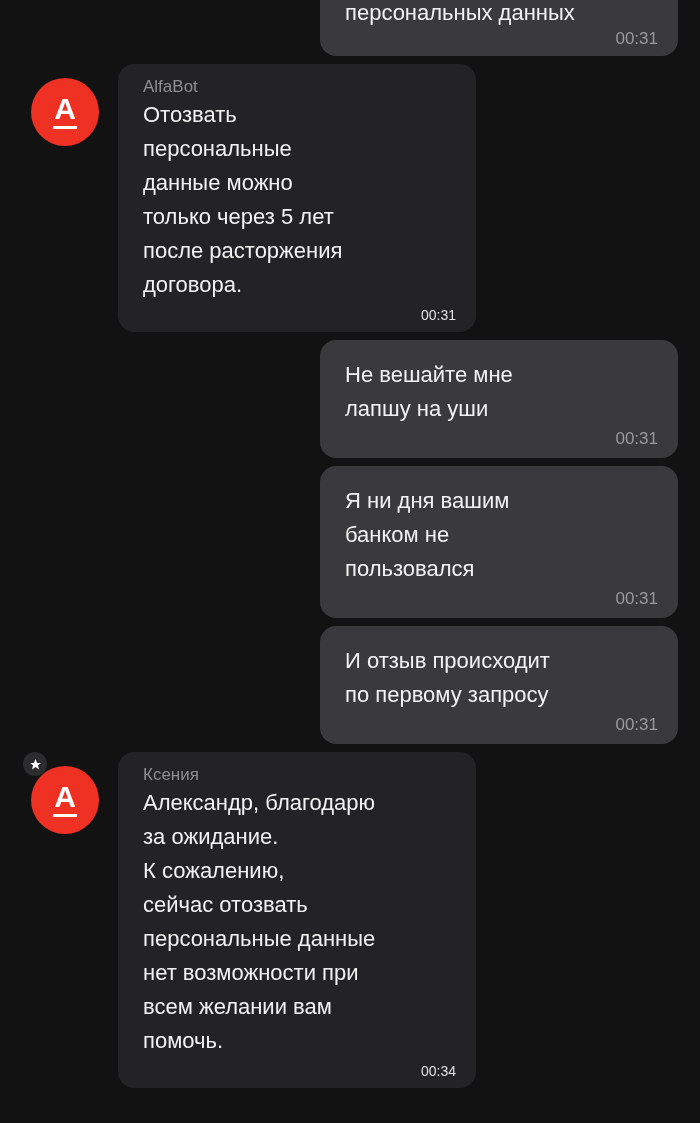 Image resolution: width=700 pixels, height=1123 pixels. I want to click on sender-name: AlfaBot, so click(171, 87).